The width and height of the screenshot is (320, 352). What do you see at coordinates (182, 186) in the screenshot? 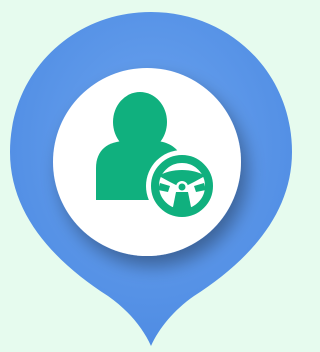
I see `steering-wheel-icon` at bounding box center [182, 186].